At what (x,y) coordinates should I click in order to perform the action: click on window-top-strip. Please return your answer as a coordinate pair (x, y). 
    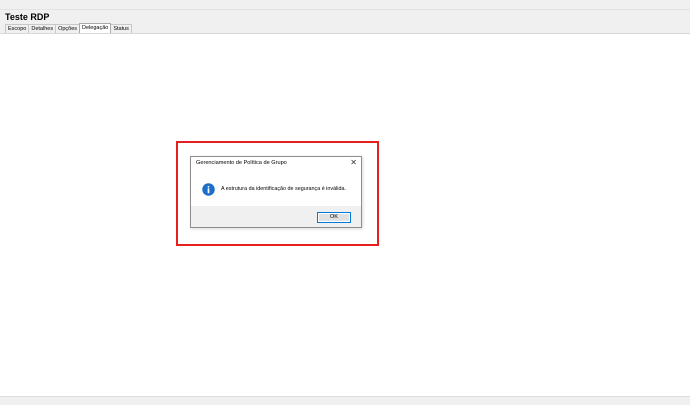
    Looking at the image, I should click on (345, 5).